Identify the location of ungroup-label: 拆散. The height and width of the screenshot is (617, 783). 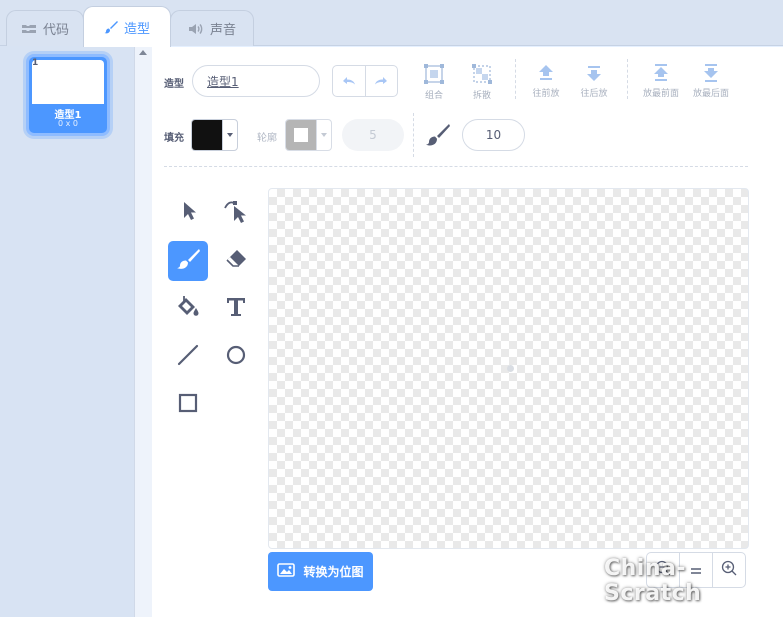
(481, 96).